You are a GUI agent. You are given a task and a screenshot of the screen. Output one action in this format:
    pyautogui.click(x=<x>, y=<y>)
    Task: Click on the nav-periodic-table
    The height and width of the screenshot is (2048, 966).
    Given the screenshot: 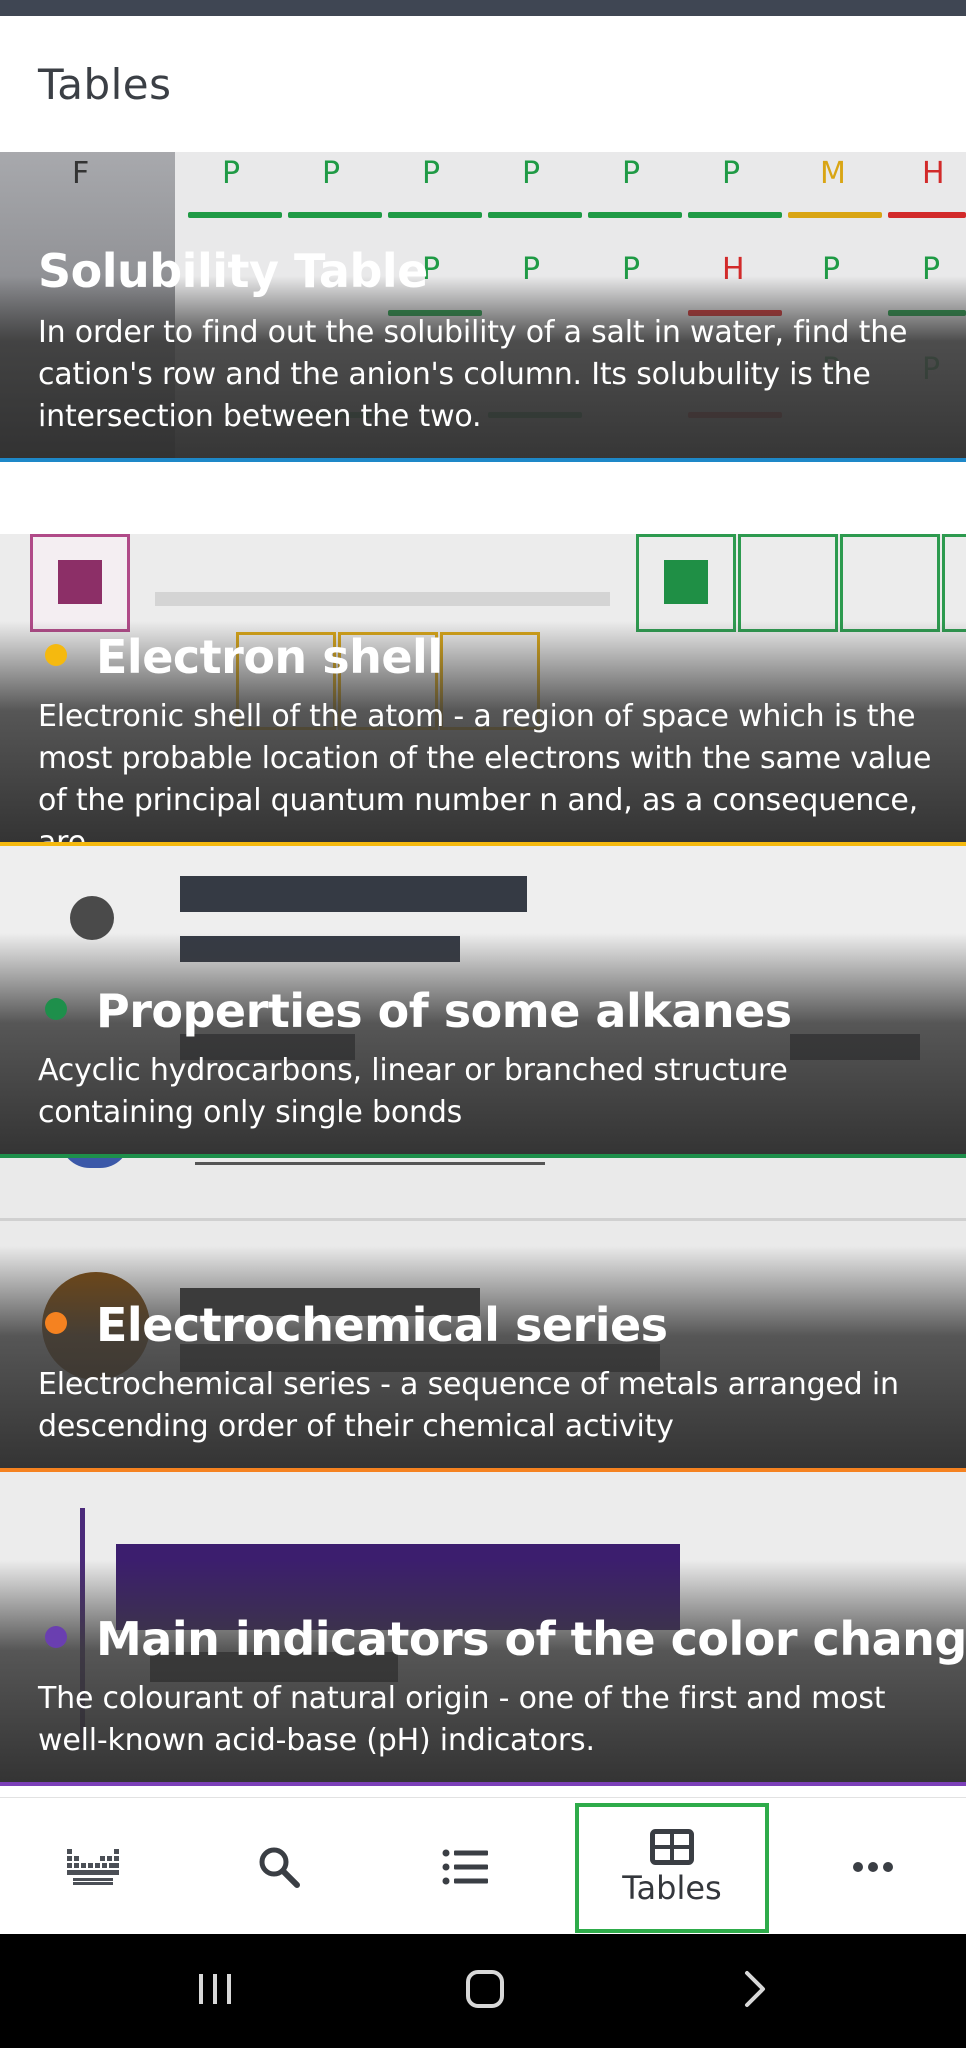 What is the action you would take?
    pyautogui.click(x=93, y=1866)
    